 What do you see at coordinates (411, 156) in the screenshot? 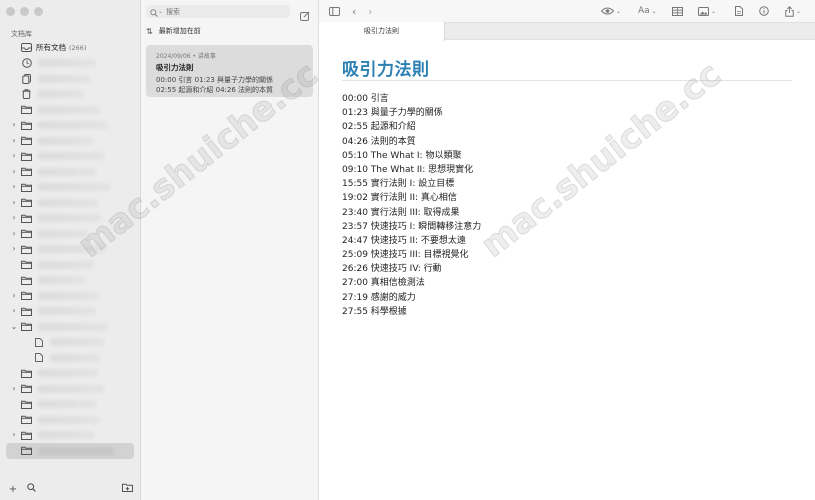
I see `document-line: 05:10 The What I: 物以類聚` at bounding box center [411, 156].